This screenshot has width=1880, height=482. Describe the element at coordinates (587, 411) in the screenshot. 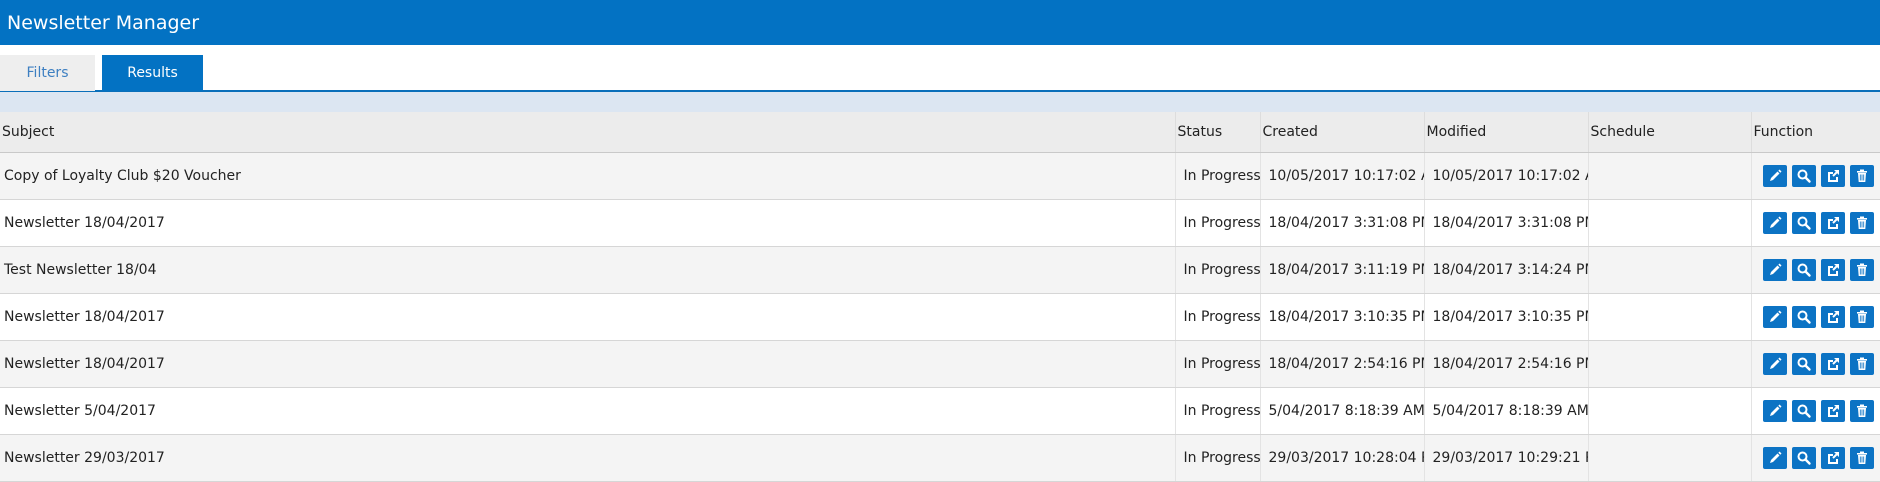

I see `cell-subject: Newsletter 5/04/2017` at that location.